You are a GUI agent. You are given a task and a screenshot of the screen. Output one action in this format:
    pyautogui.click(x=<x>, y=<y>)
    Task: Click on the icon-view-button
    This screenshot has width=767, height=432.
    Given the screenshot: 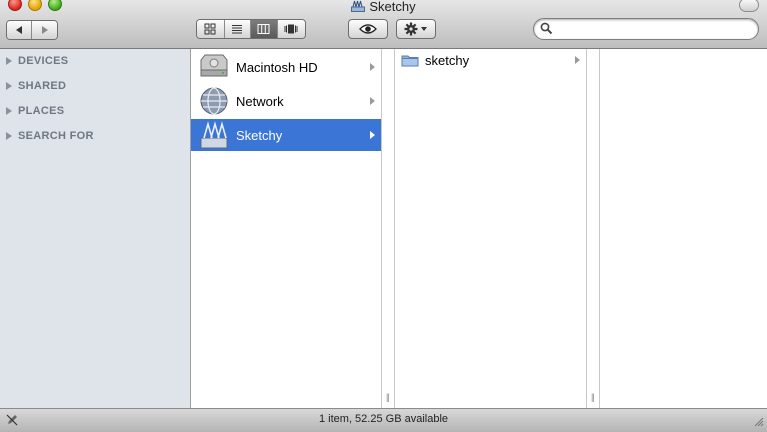 What is the action you would take?
    pyautogui.click(x=211, y=29)
    